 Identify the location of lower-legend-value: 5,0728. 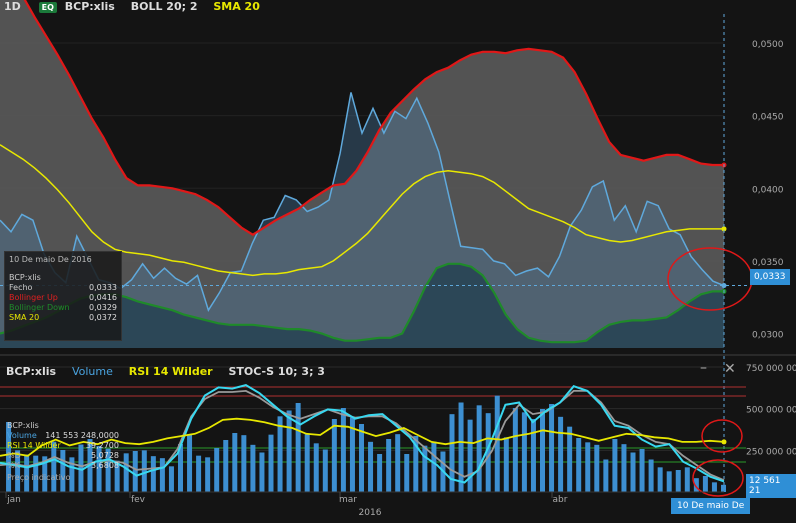
(105, 455).